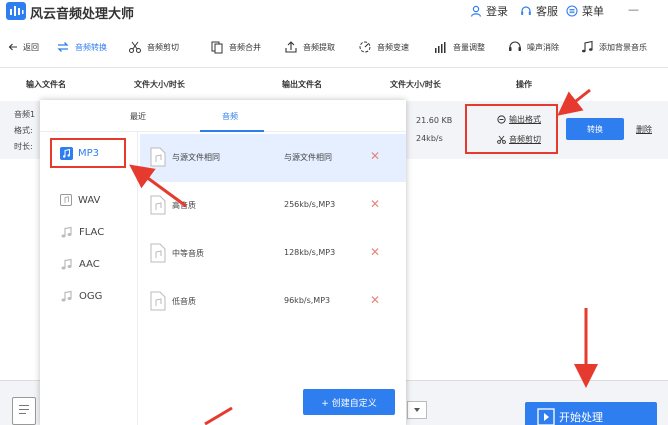 The width and height of the screenshot is (668, 425). Describe the element at coordinates (159, 84) in the screenshot. I see `col-input-size: 文件大小/时长` at that location.